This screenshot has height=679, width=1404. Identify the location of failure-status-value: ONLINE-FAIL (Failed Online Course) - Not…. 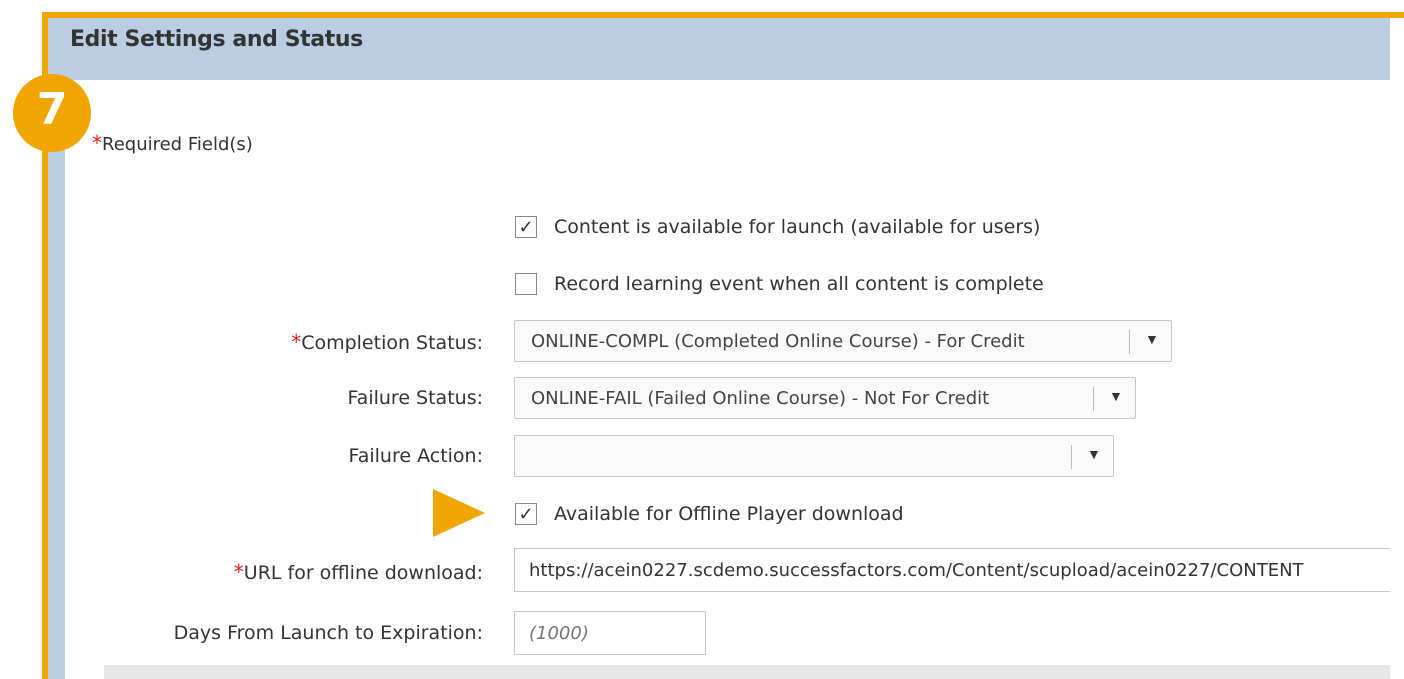
(760, 398).